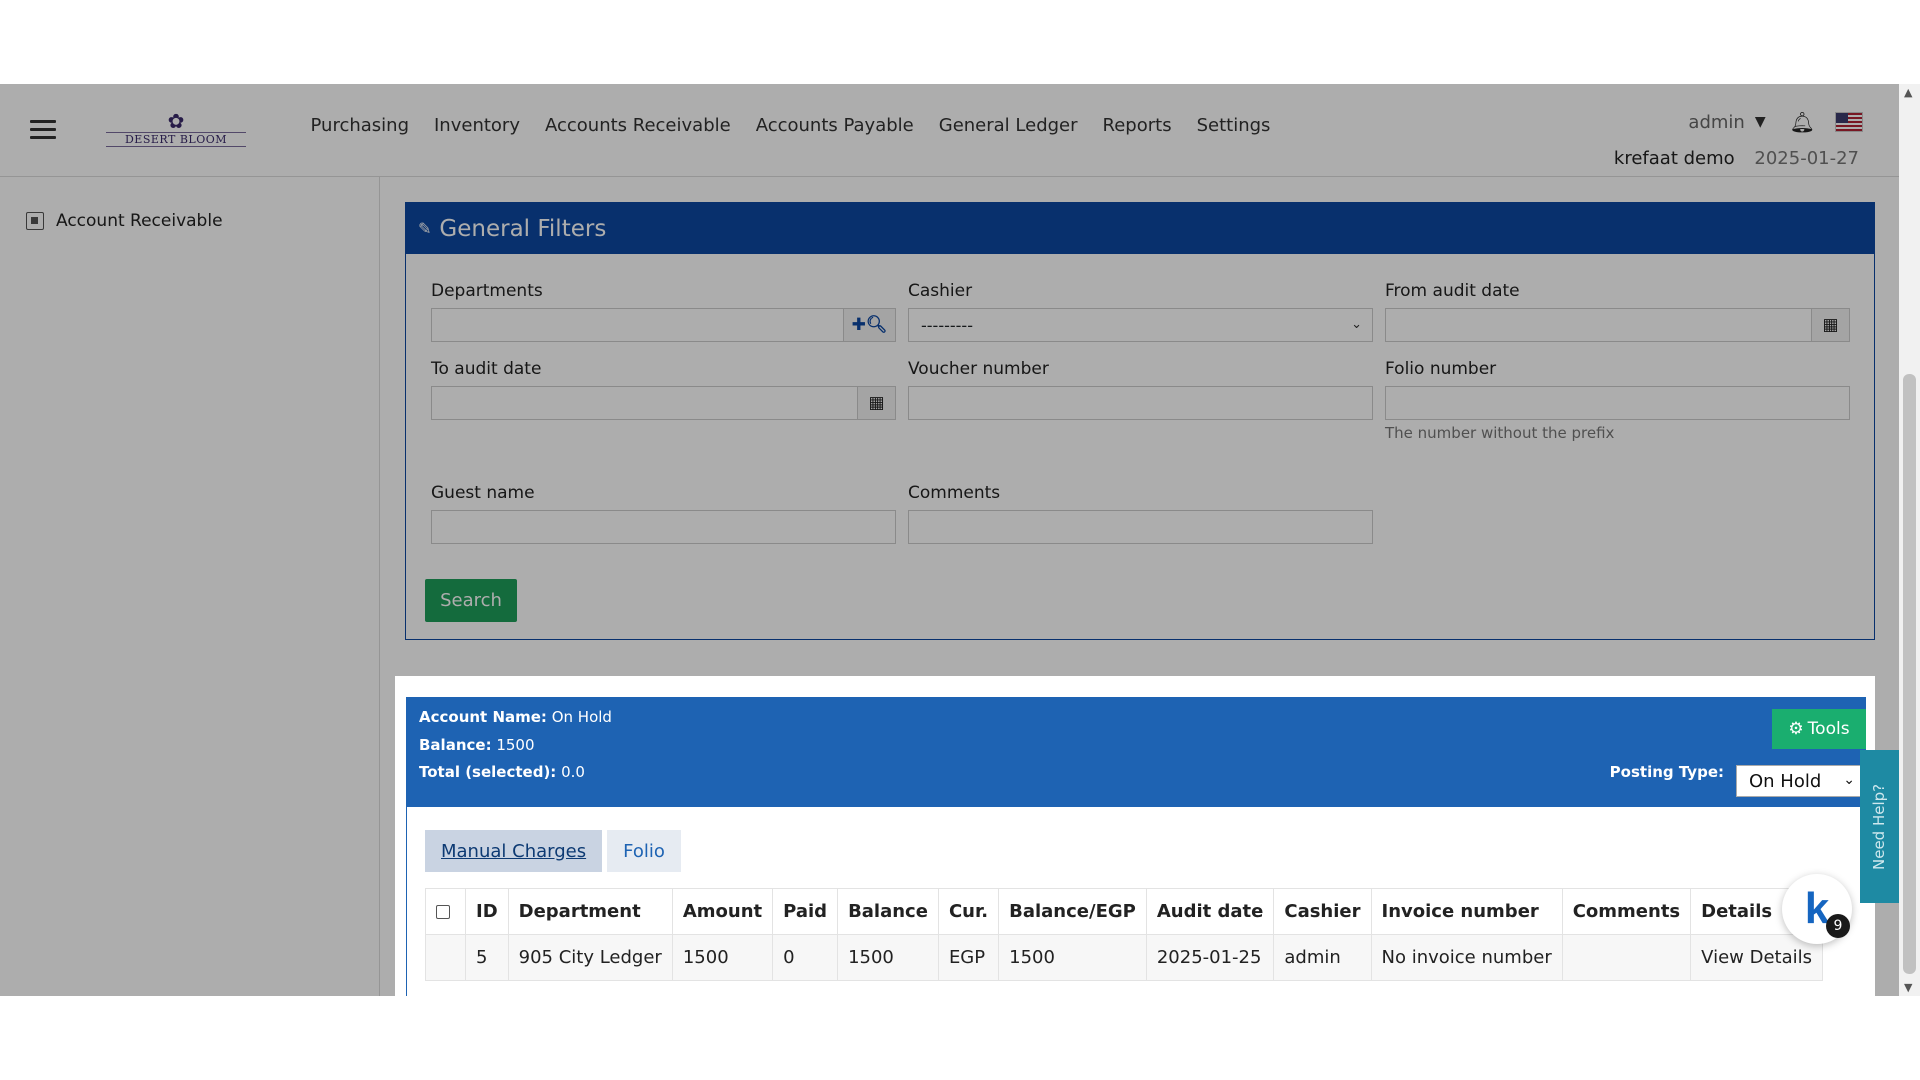 The height and width of the screenshot is (1080, 1920). What do you see at coordinates (43, 130) in the screenshot?
I see `hamburger-menu-icon` at bounding box center [43, 130].